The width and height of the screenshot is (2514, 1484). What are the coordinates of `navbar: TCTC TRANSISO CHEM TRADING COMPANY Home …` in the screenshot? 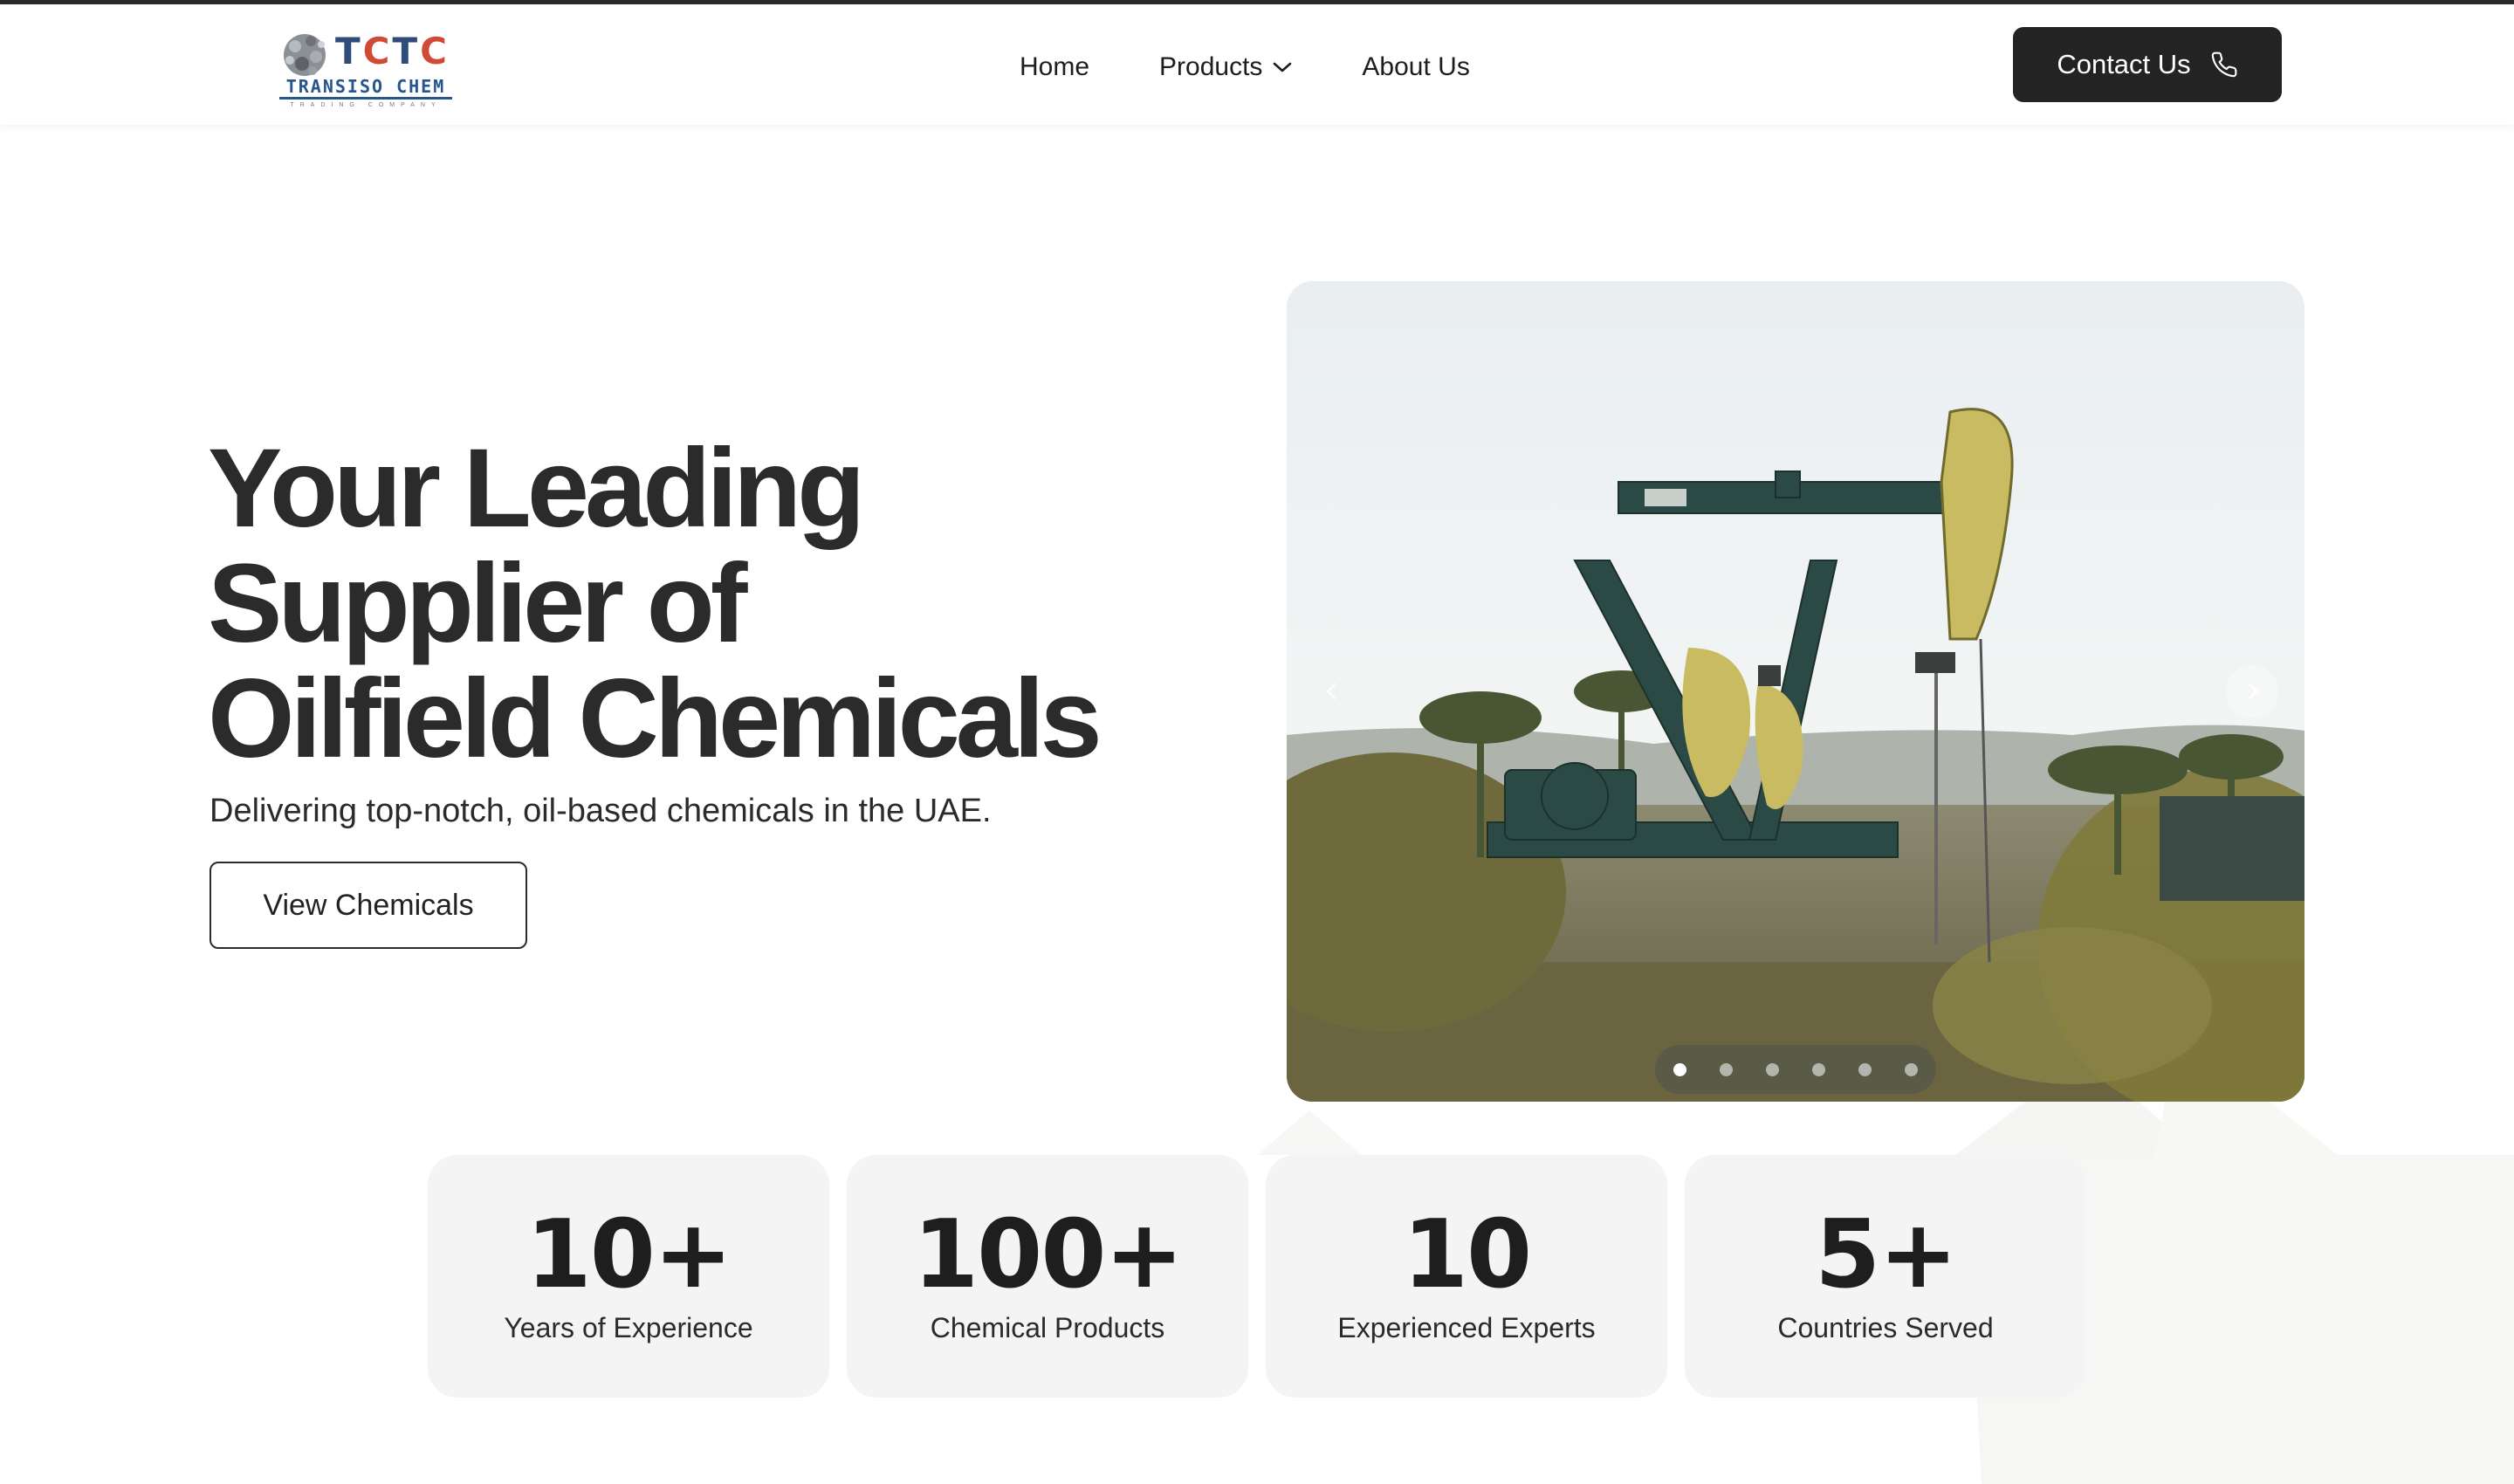 It's located at (1257, 64).